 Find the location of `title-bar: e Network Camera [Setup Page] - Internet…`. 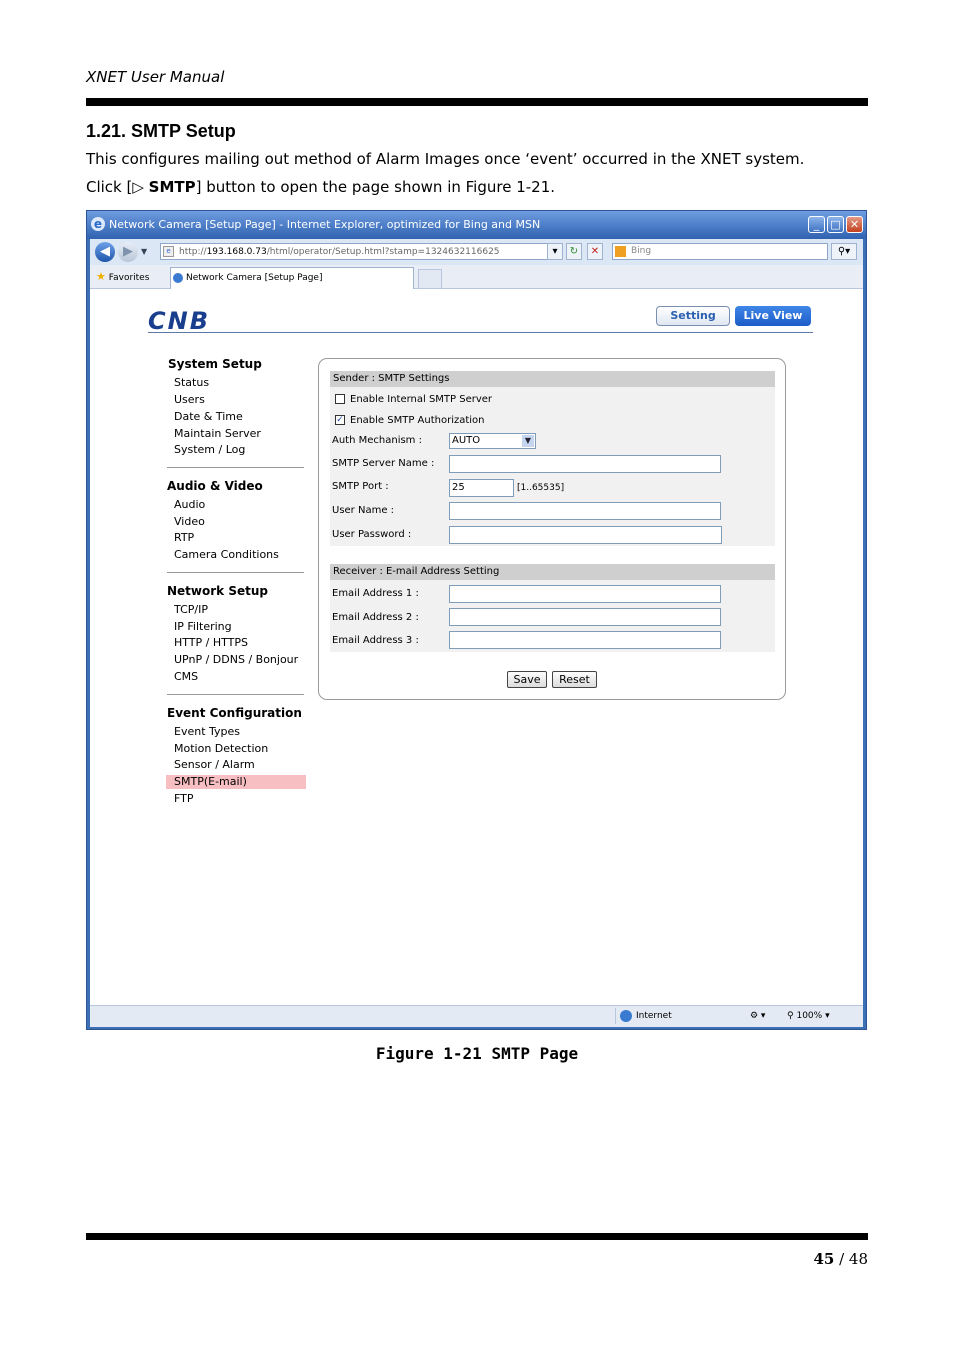

title-bar: e Network Camera [Setup Page] - Internet… is located at coordinates (476, 225).